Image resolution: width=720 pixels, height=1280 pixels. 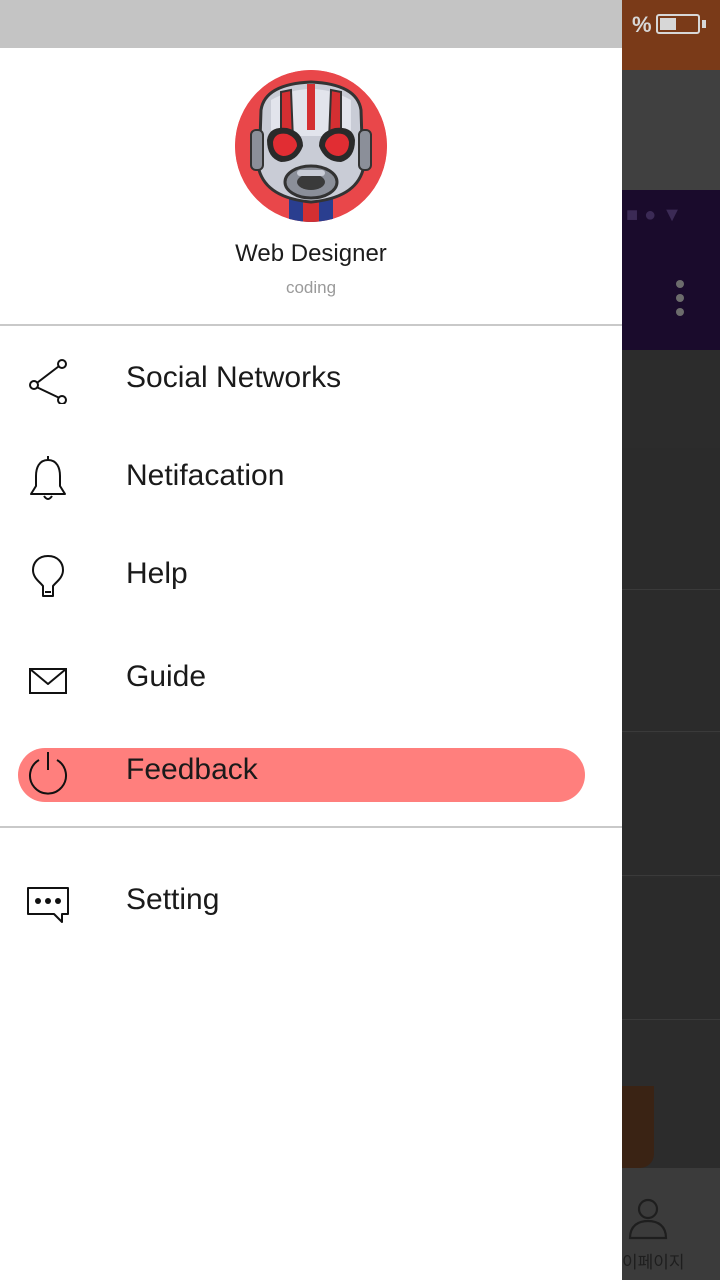 What do you see at coordinates (311, 287) in the screenshot?
I see `profile-role: coding` at bounding box center [311, 287].